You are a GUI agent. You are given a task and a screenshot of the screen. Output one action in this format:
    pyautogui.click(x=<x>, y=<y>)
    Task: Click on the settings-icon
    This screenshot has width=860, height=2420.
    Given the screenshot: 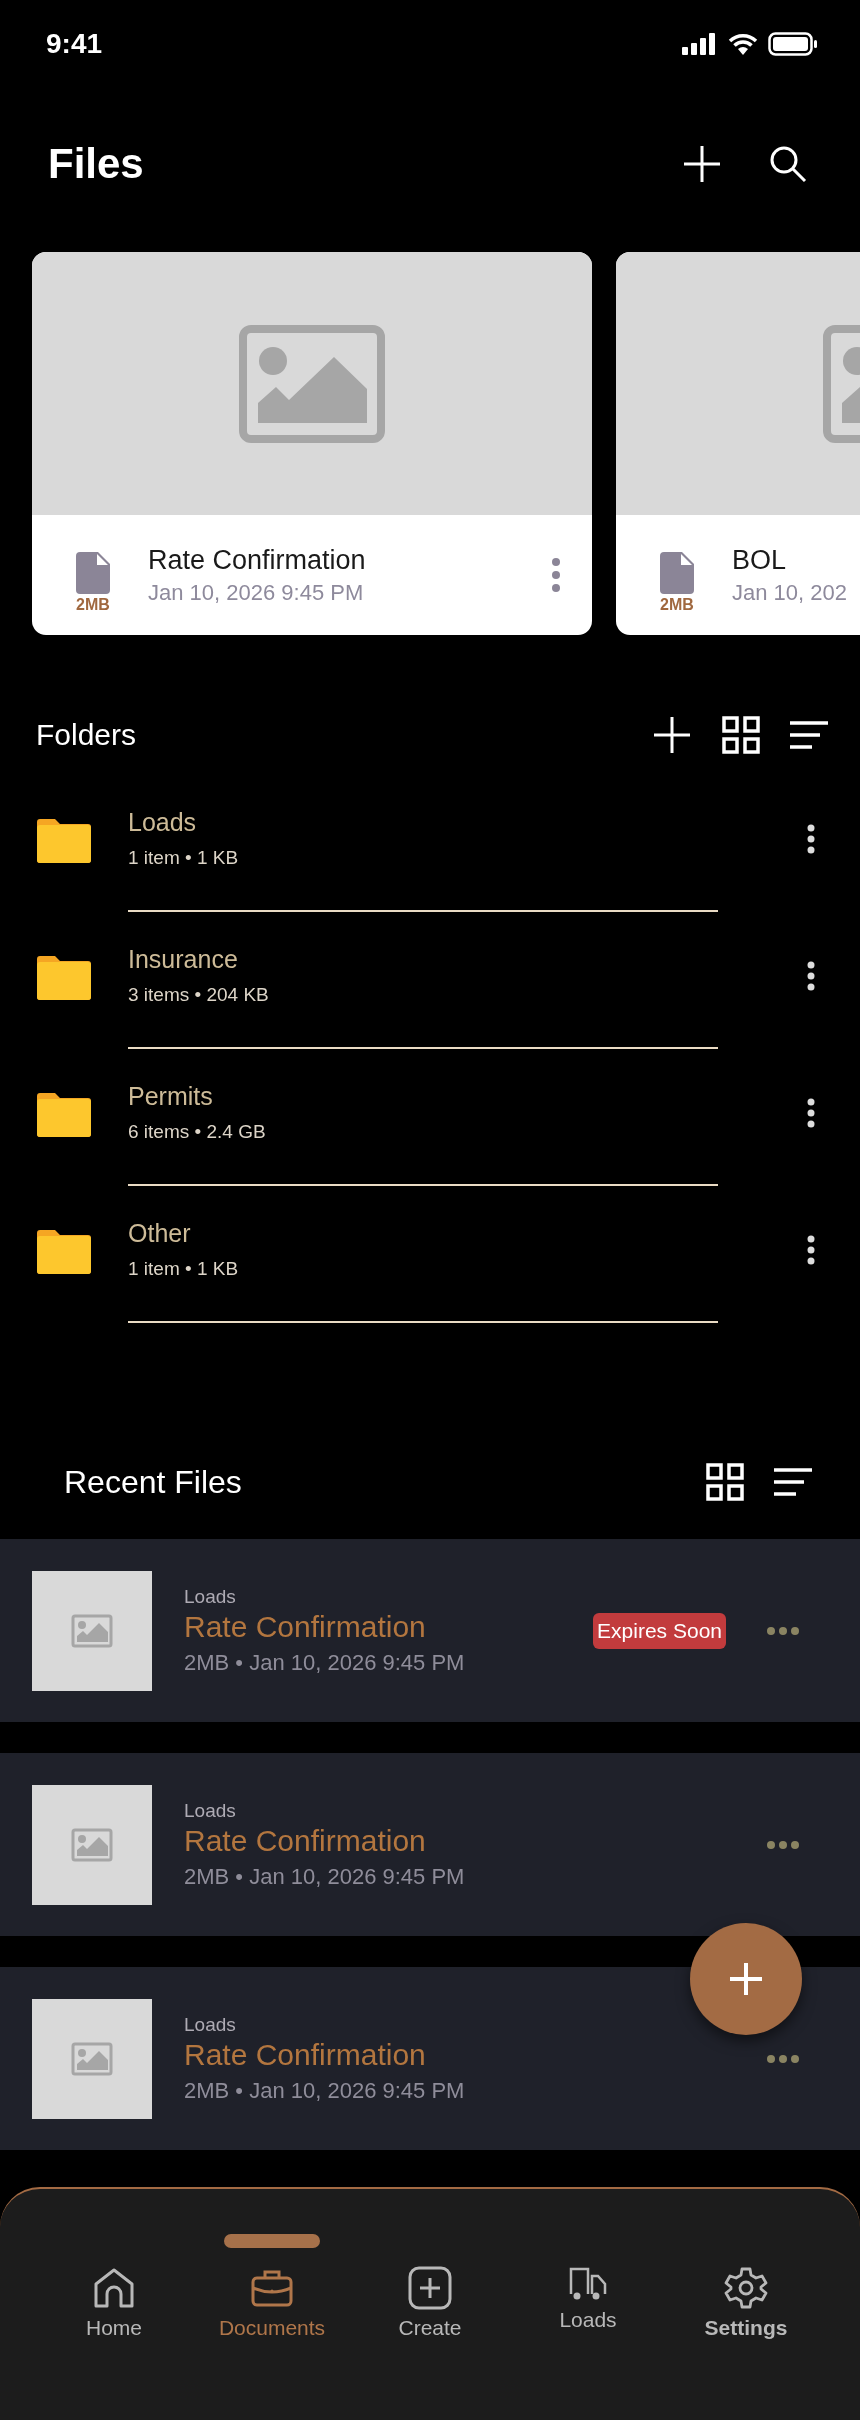 What is the action you would take?
    pyautogui.click(x=746, y=2288)
    